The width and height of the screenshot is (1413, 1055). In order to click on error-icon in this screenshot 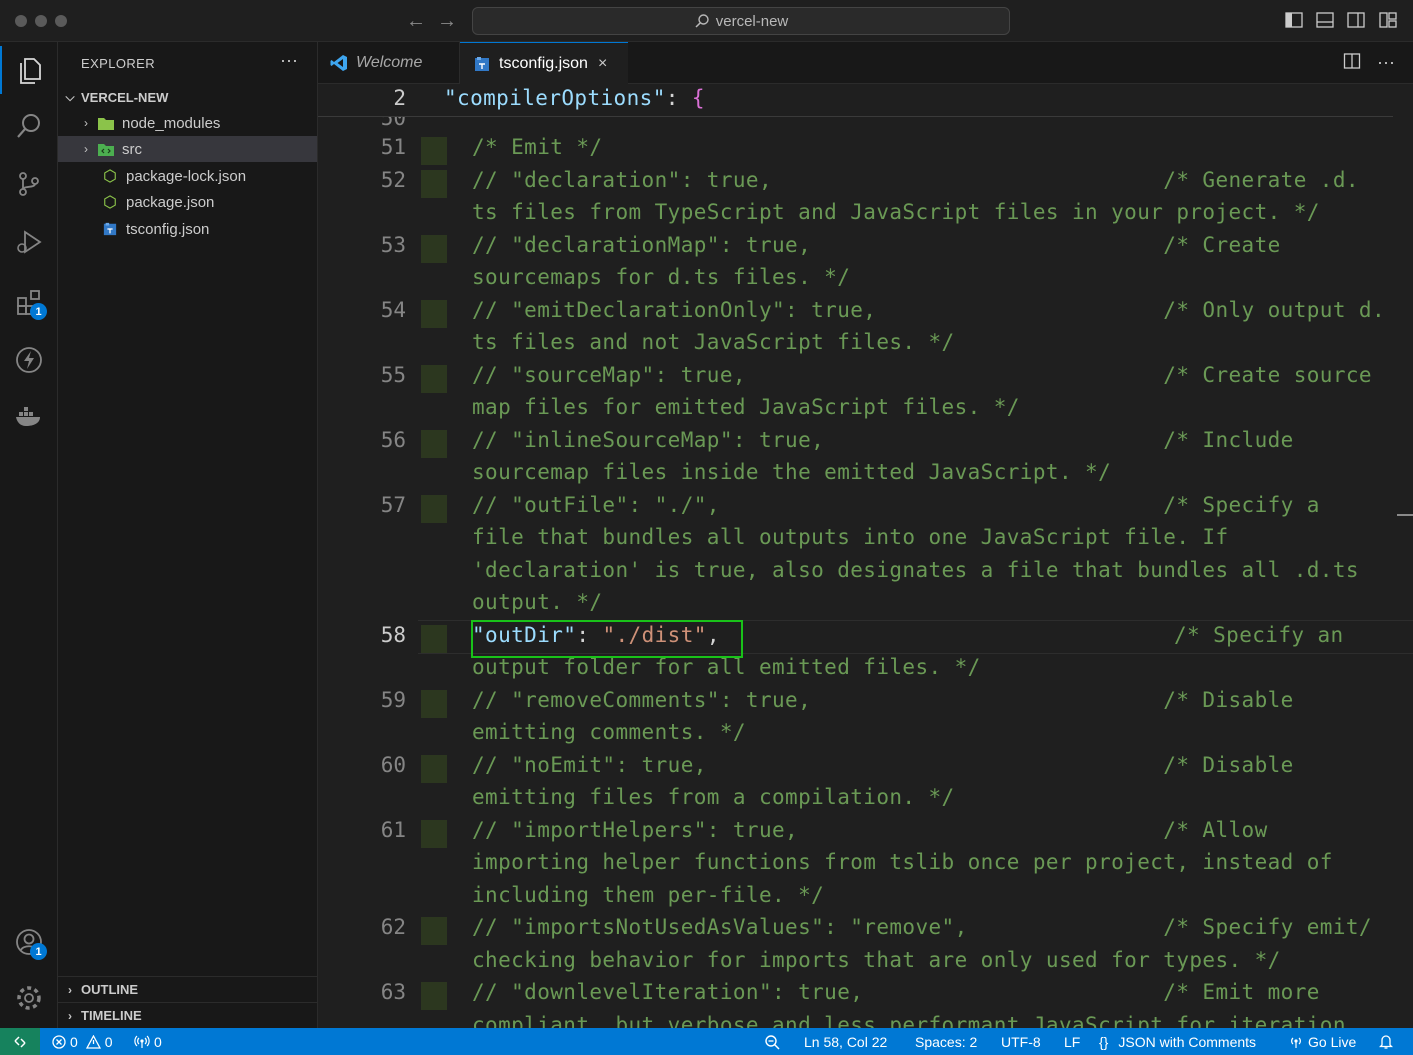, I will do `click(59, 1041)`.